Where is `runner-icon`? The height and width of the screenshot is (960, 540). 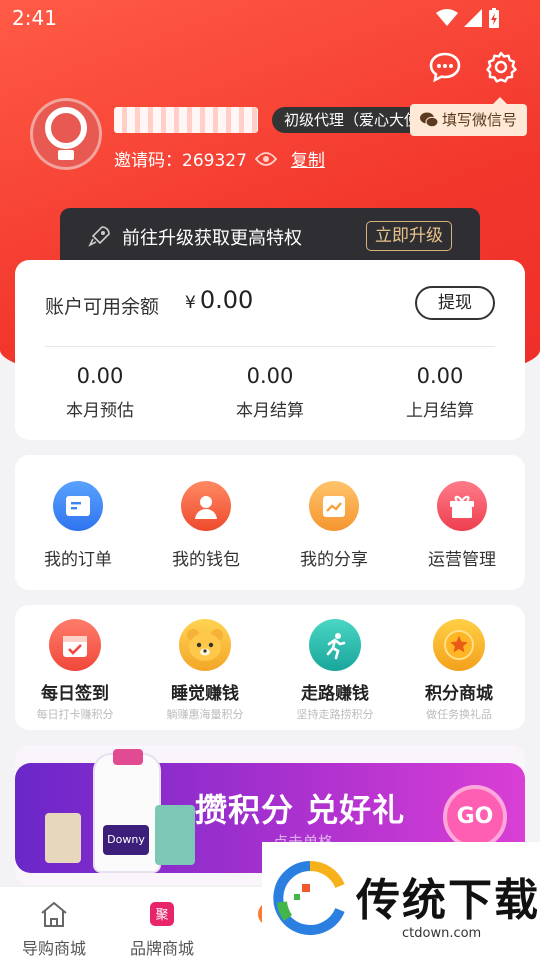 runner-icon is located at coordinates (335, 645).